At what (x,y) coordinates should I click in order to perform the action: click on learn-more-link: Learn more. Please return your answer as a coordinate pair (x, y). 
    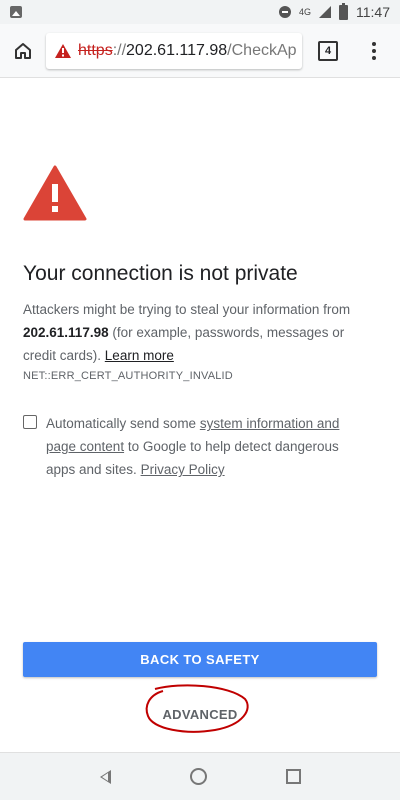
    Looking at the image, I should click on (139, 355).